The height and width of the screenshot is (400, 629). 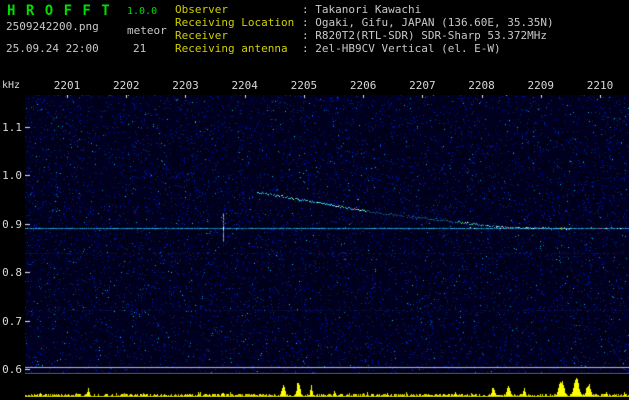 What do you see at coordinates (67, 85) in the screenshot?
I see `x-tick-label: 2201` at bounding box center [67, 85].